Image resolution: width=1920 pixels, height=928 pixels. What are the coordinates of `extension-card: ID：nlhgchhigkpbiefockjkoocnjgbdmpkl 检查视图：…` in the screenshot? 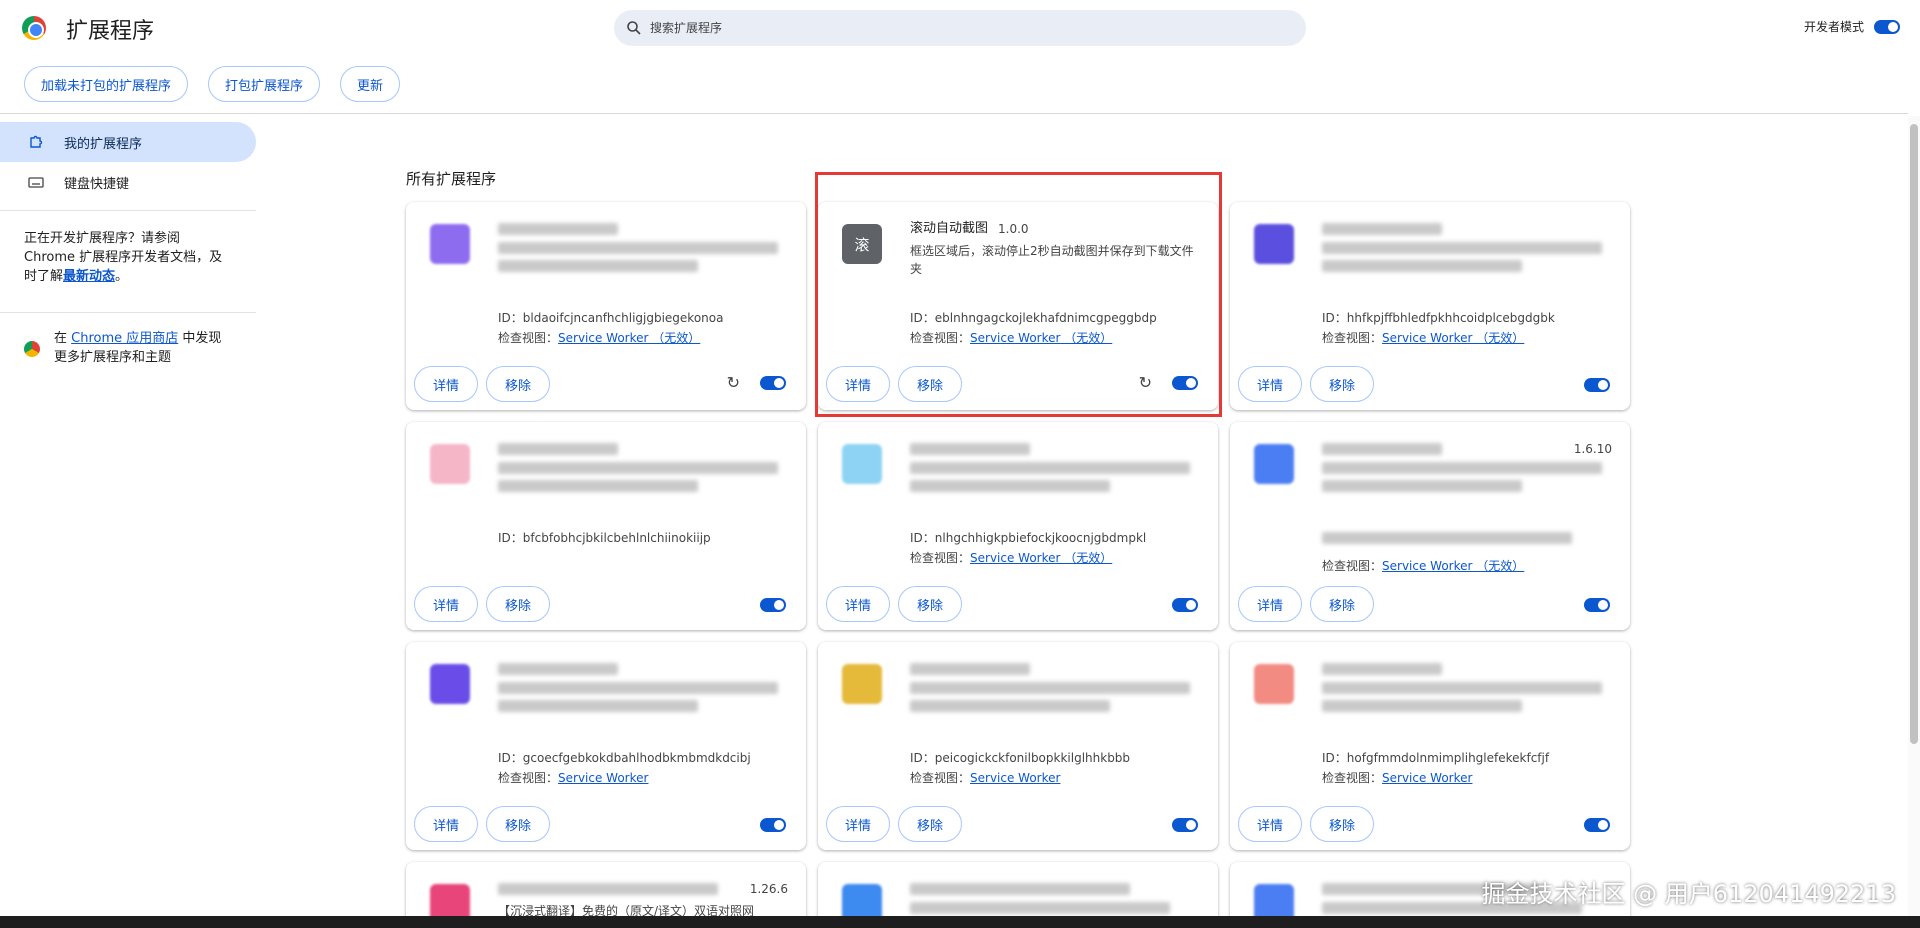 It's located at (1018, 526).